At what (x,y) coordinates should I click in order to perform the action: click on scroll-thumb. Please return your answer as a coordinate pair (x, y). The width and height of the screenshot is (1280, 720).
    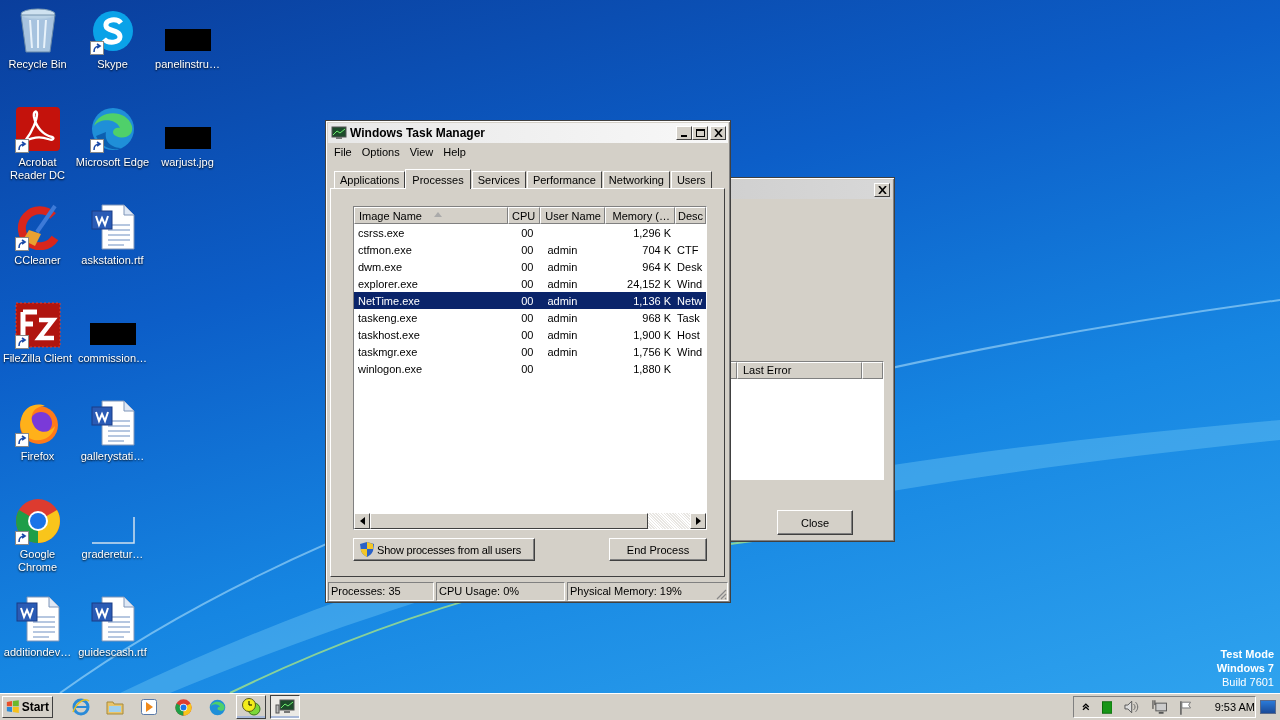
    Looking at the image, I should click on (509, 521).